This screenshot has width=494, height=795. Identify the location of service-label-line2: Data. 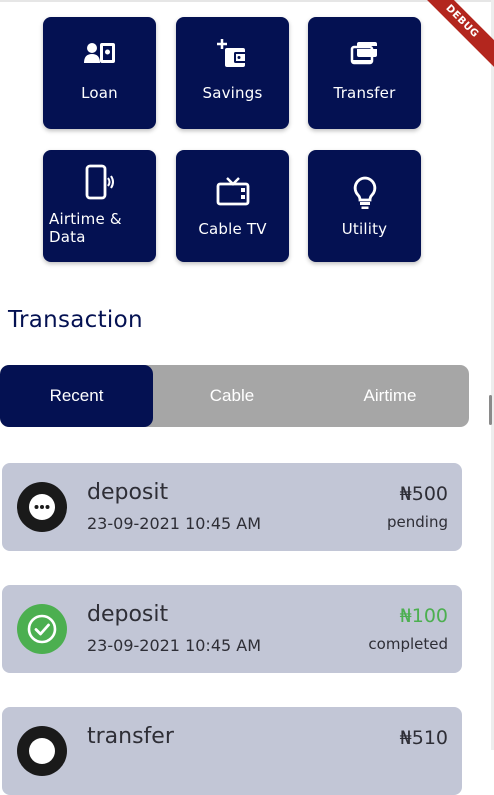
(67, 237).